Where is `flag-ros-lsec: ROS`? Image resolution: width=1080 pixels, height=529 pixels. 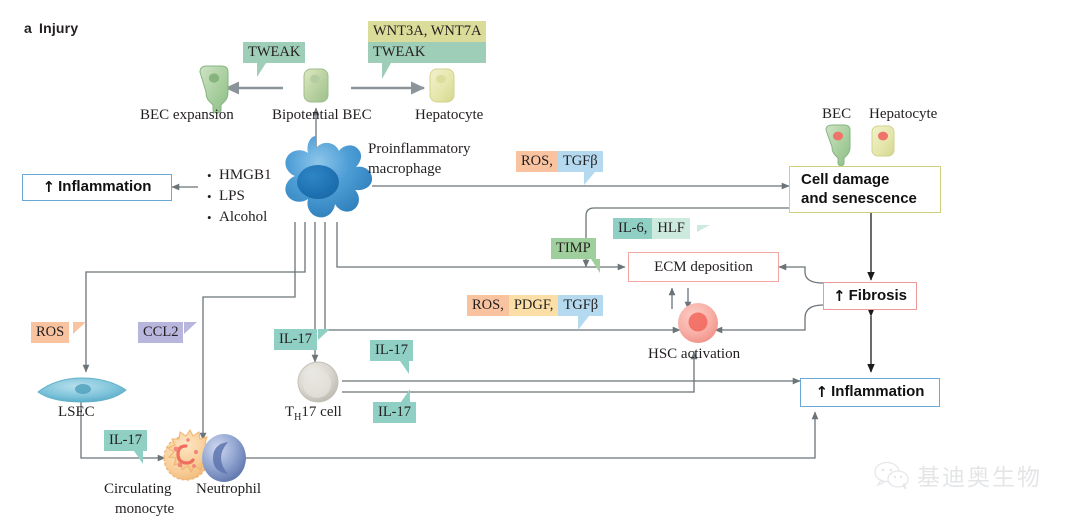 flag-ros-lsec: ROS is located at coordinates (58, 332).